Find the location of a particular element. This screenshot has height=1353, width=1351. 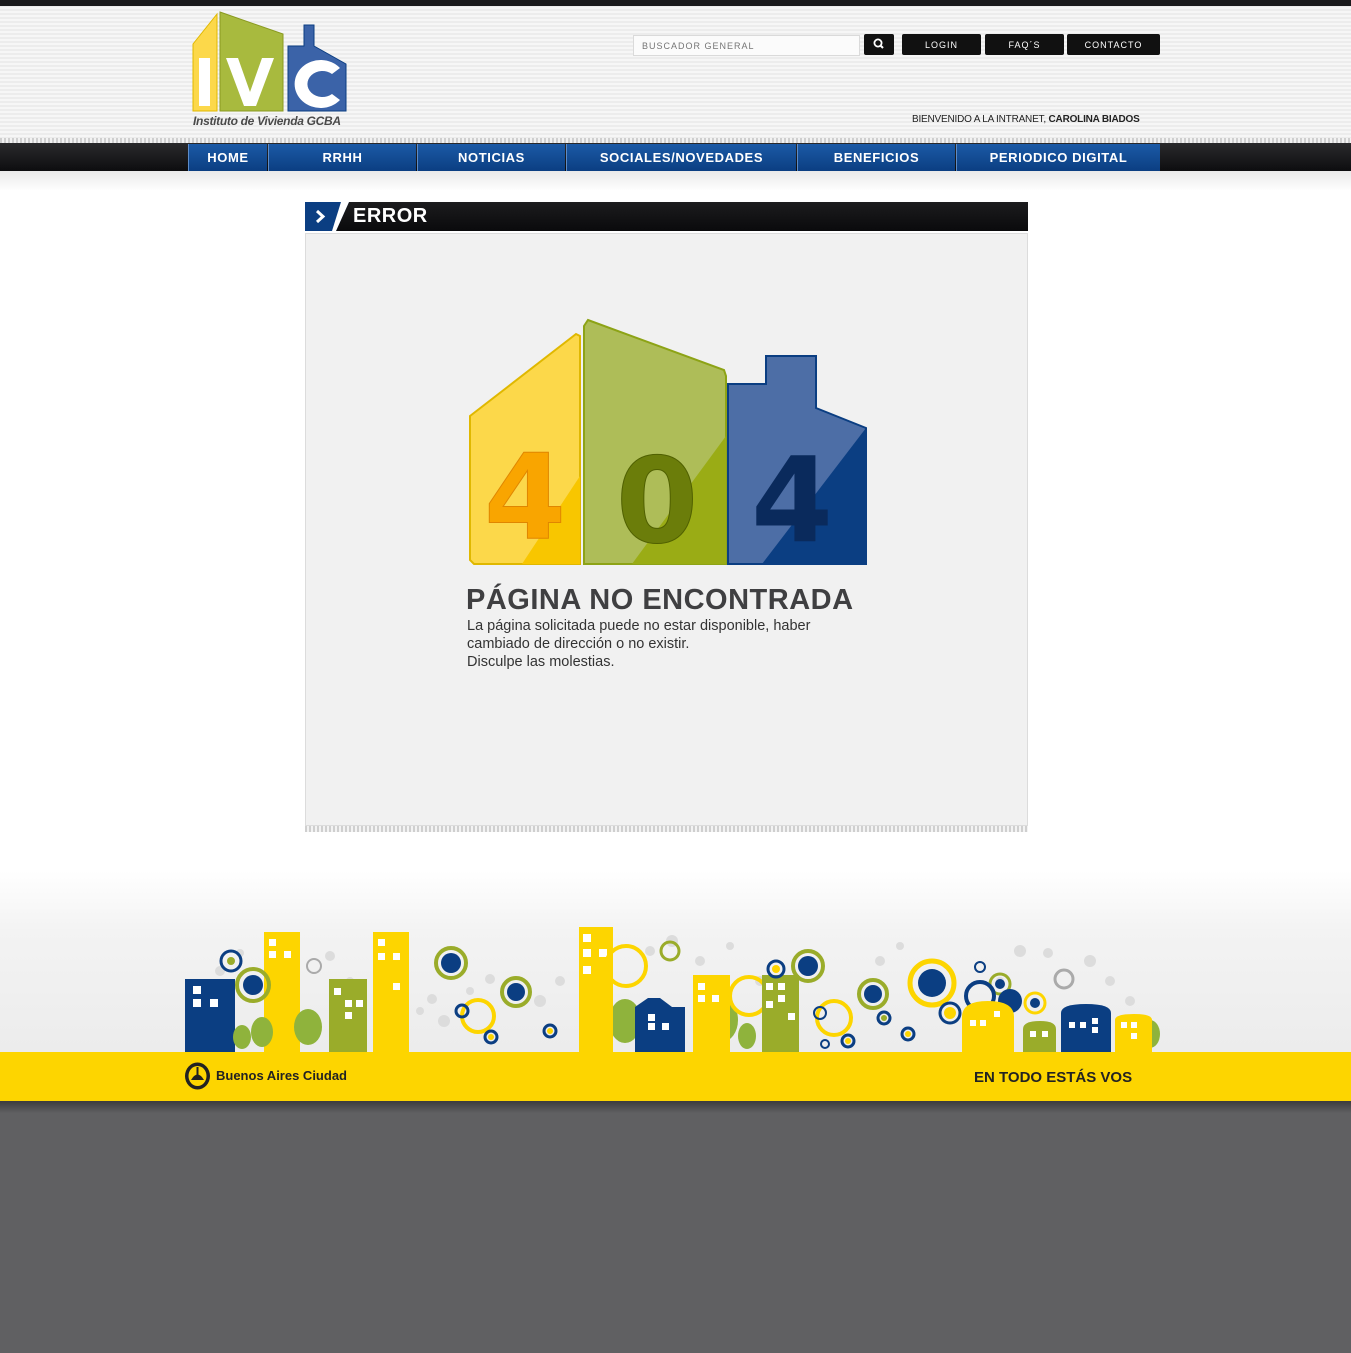

buenos-aires-ciudad-label: Buenos Aires Ciudad is located at coordinates (281, 1075).